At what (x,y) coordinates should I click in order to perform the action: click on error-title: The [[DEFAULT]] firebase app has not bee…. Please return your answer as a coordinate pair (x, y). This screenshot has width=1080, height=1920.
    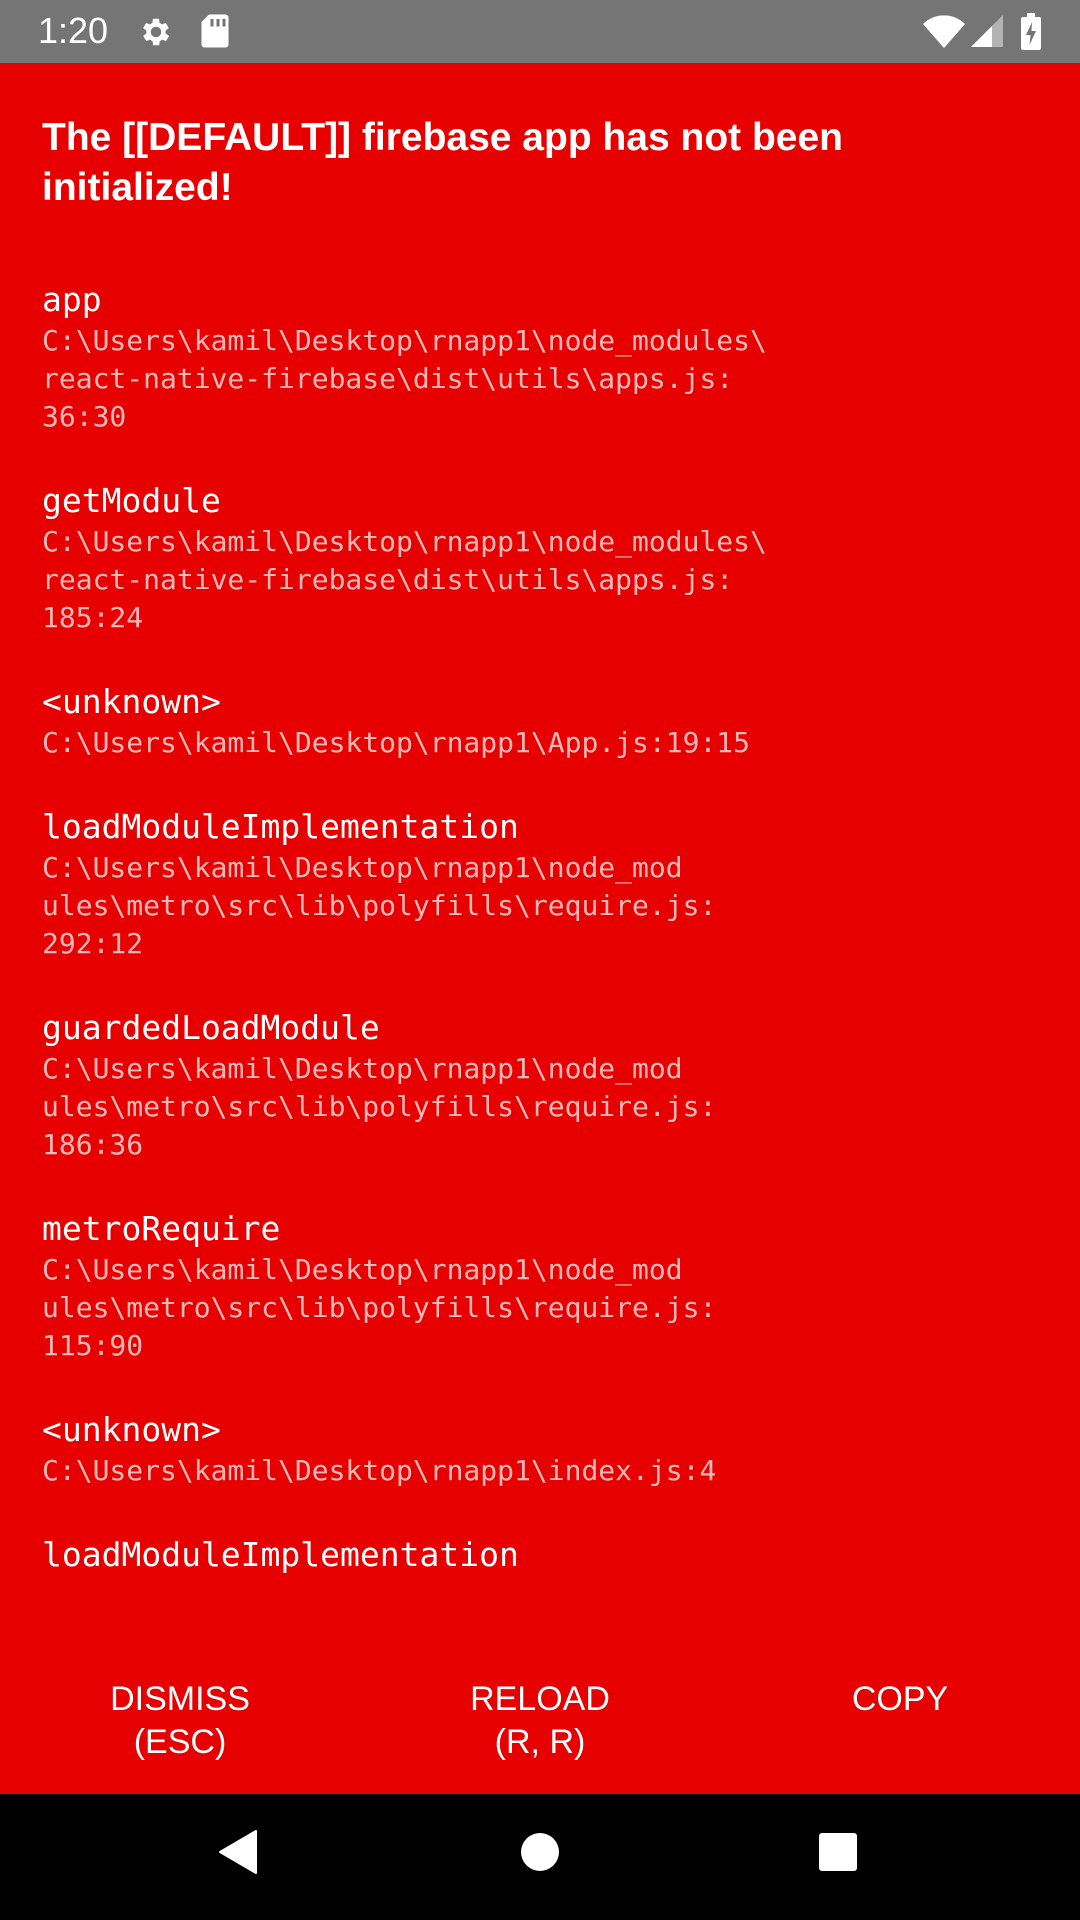
    Looking at the image, I should click on (443, 162).